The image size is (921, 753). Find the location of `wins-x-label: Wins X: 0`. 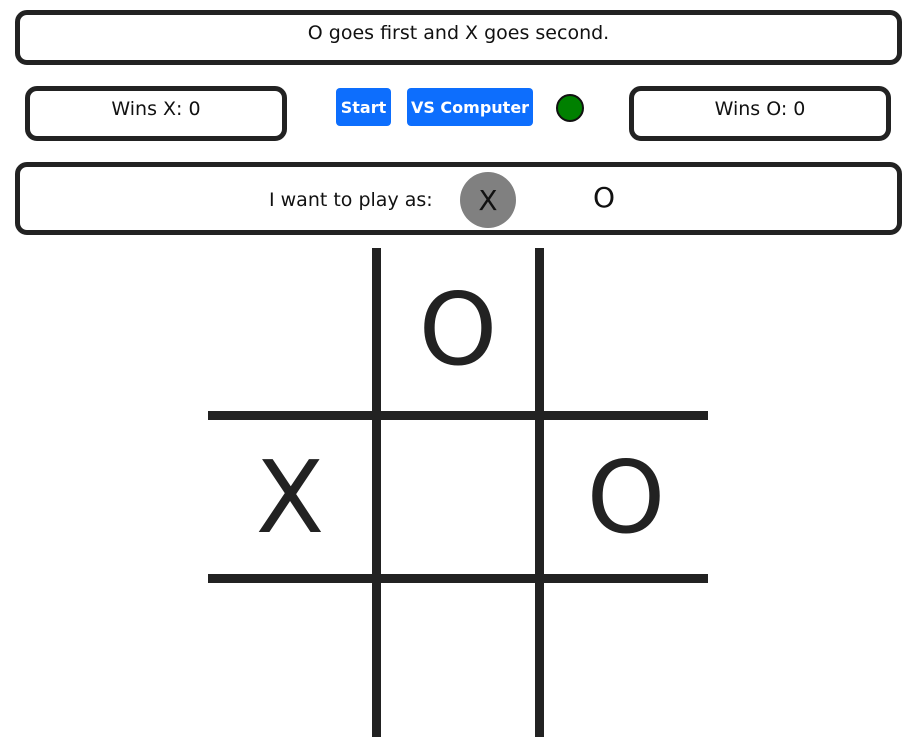

wins-x-label: Wins X: 0 is located at coordinates (156, 109).